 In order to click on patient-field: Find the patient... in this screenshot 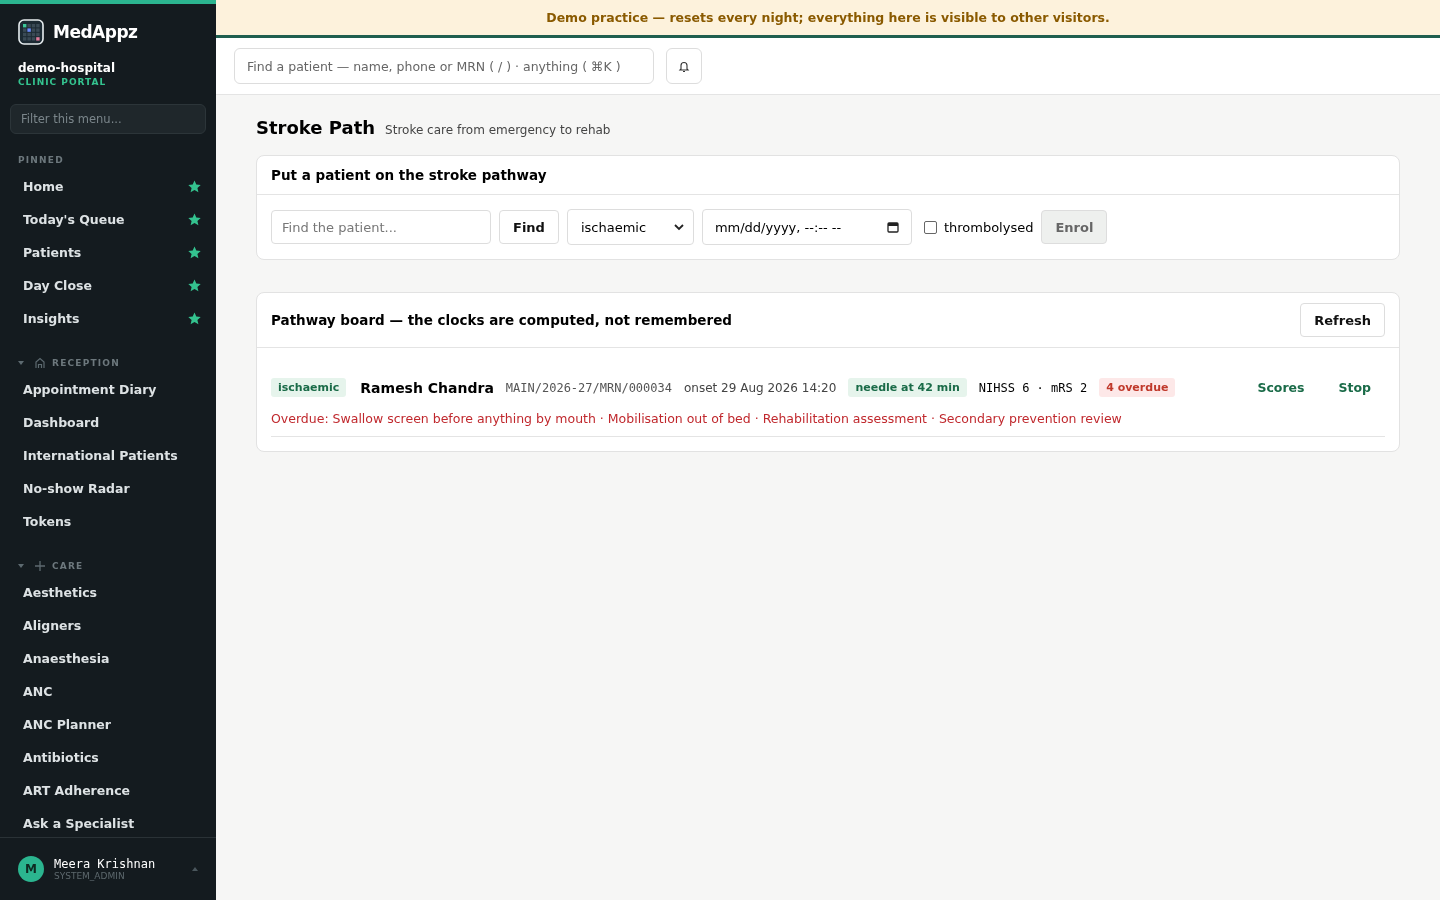, I will do `click(381, 227)`.